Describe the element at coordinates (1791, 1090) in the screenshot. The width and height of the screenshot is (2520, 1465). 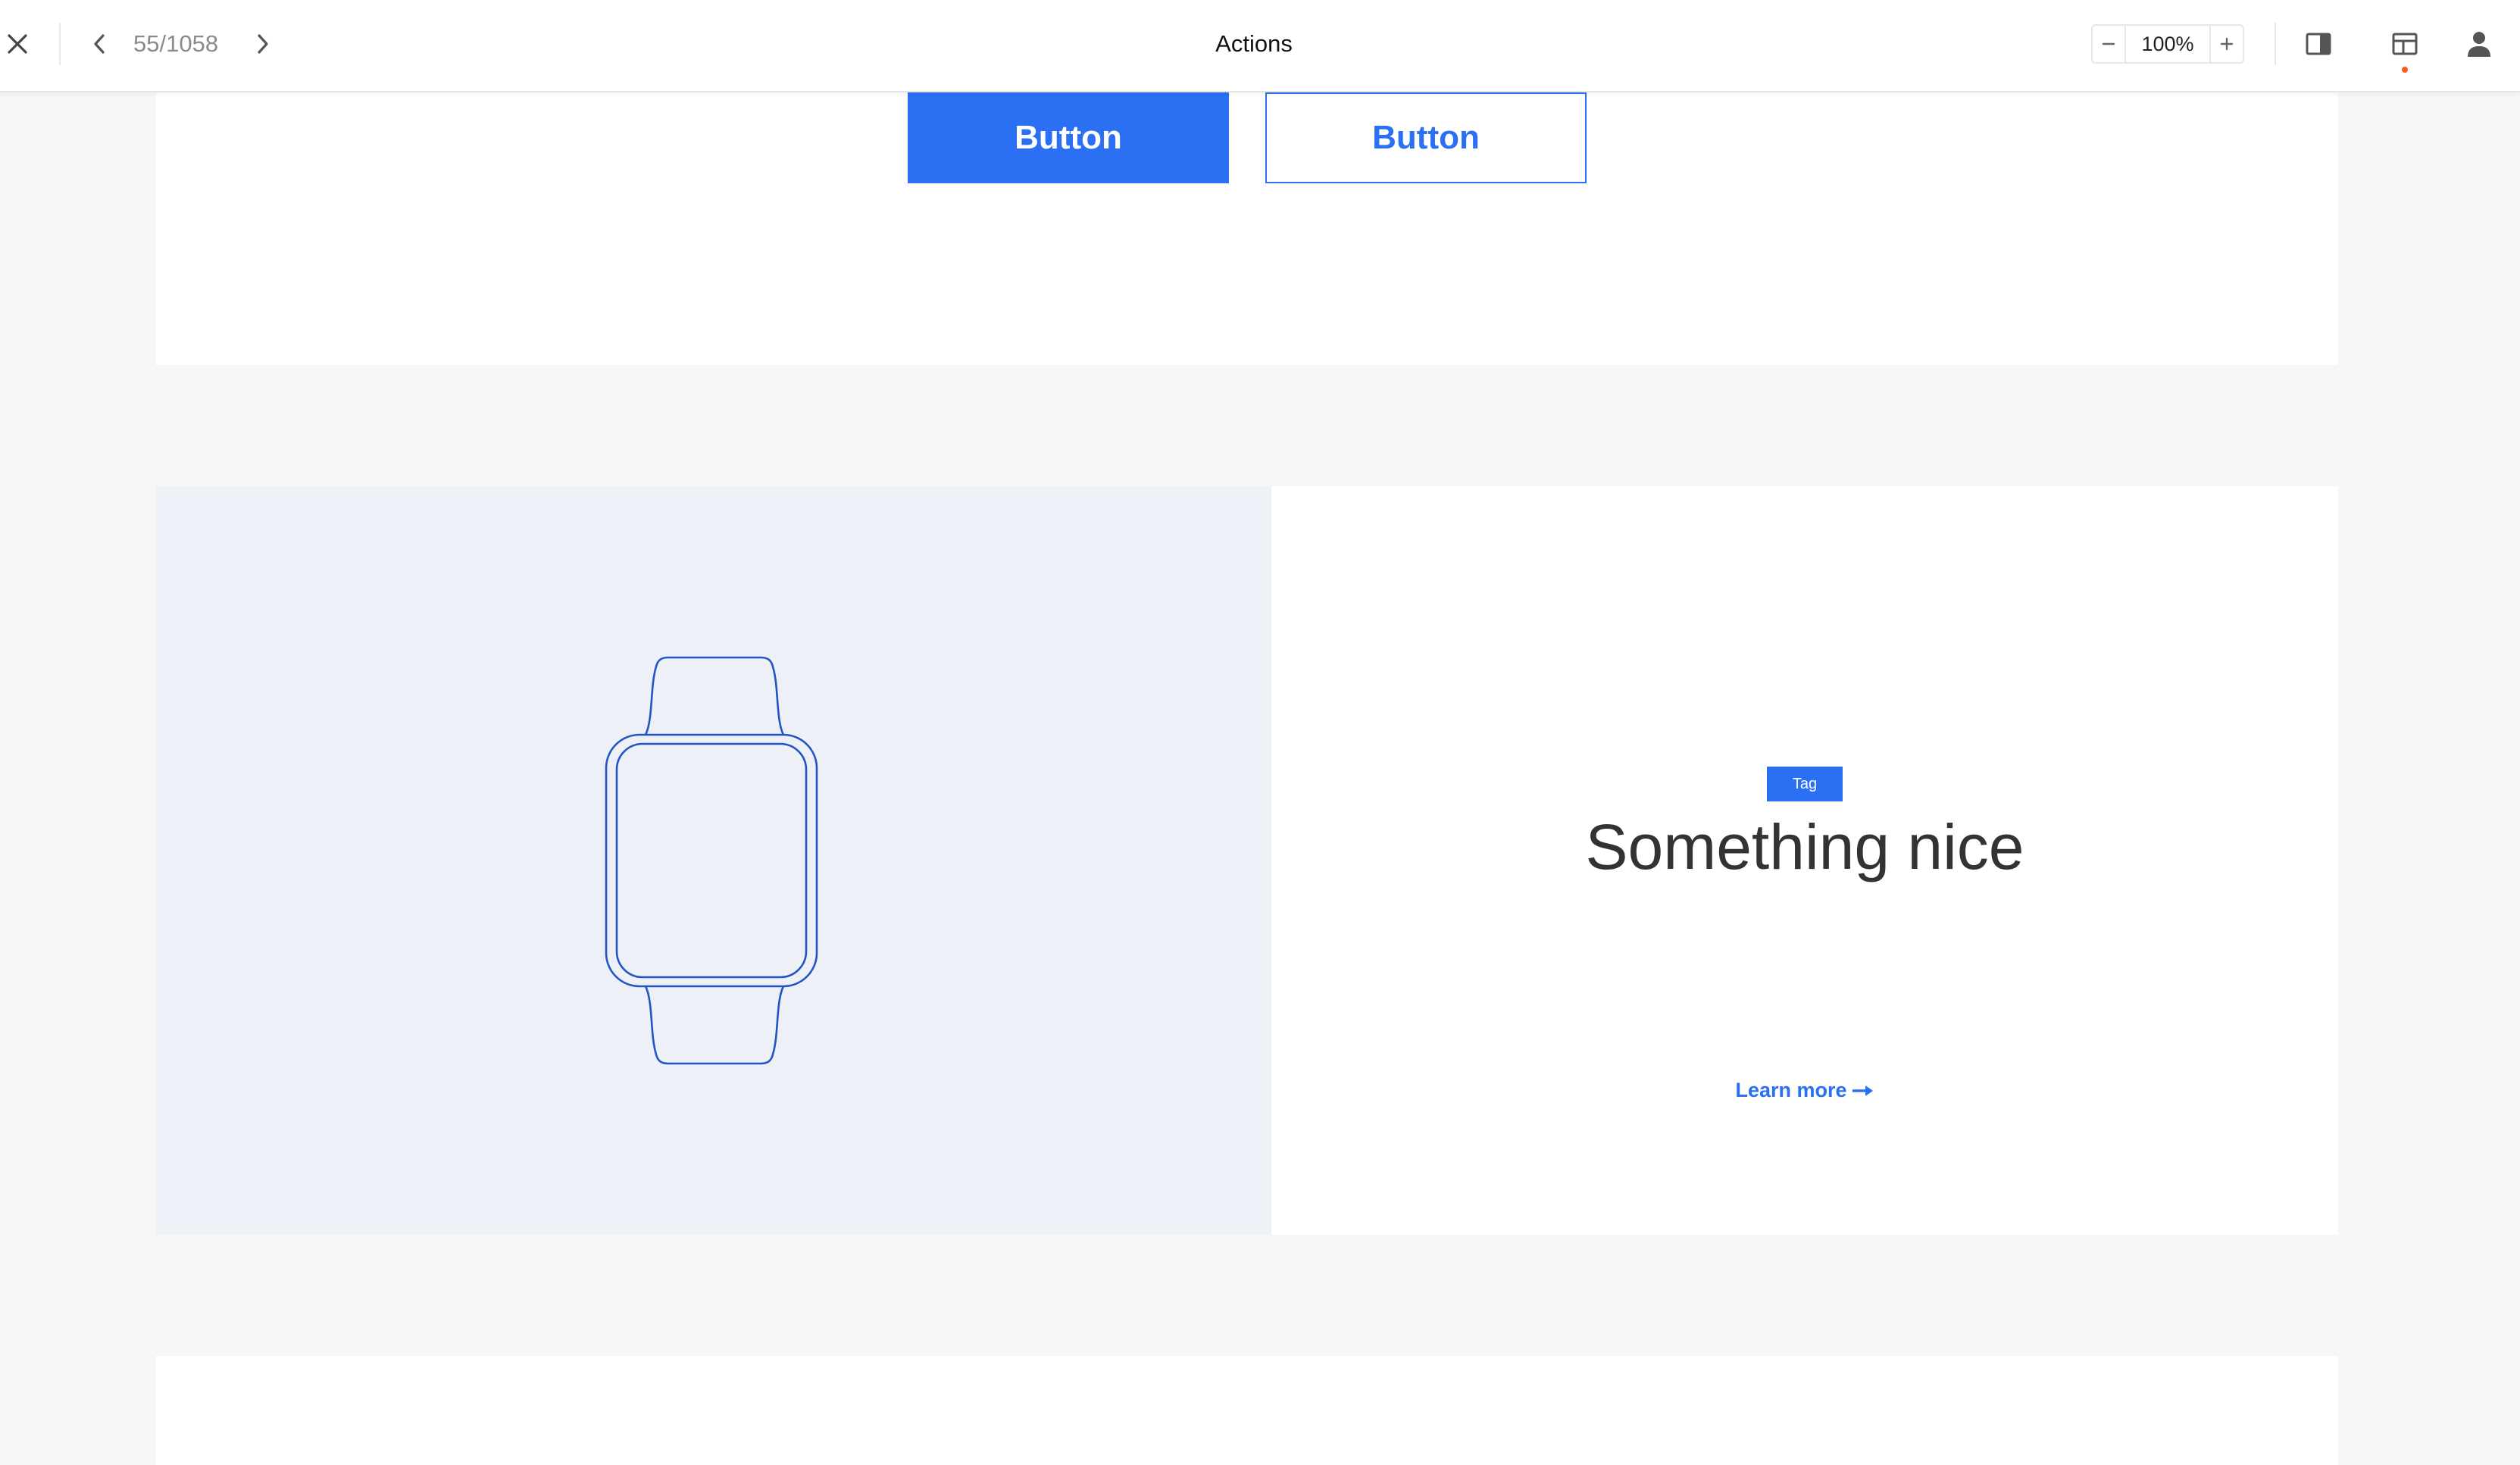
I see `learn-more-label: Learn more` at that location.